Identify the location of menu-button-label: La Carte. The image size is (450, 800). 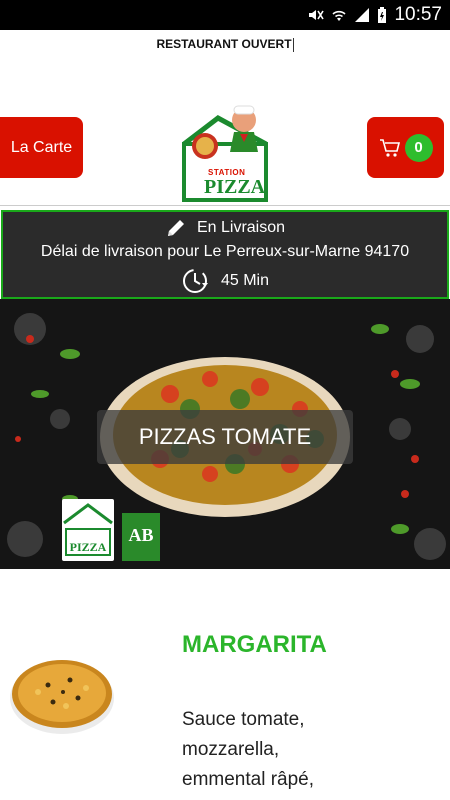
(41, 147).